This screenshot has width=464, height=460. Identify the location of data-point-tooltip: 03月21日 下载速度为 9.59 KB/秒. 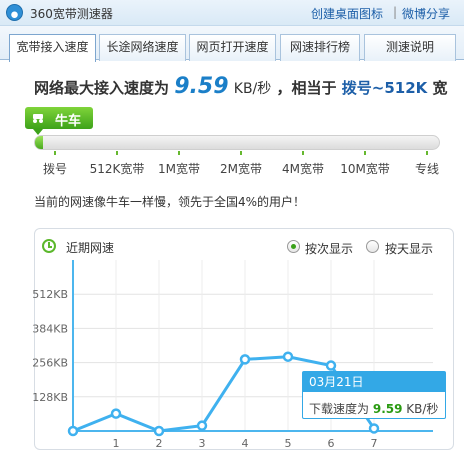
(374, 395).